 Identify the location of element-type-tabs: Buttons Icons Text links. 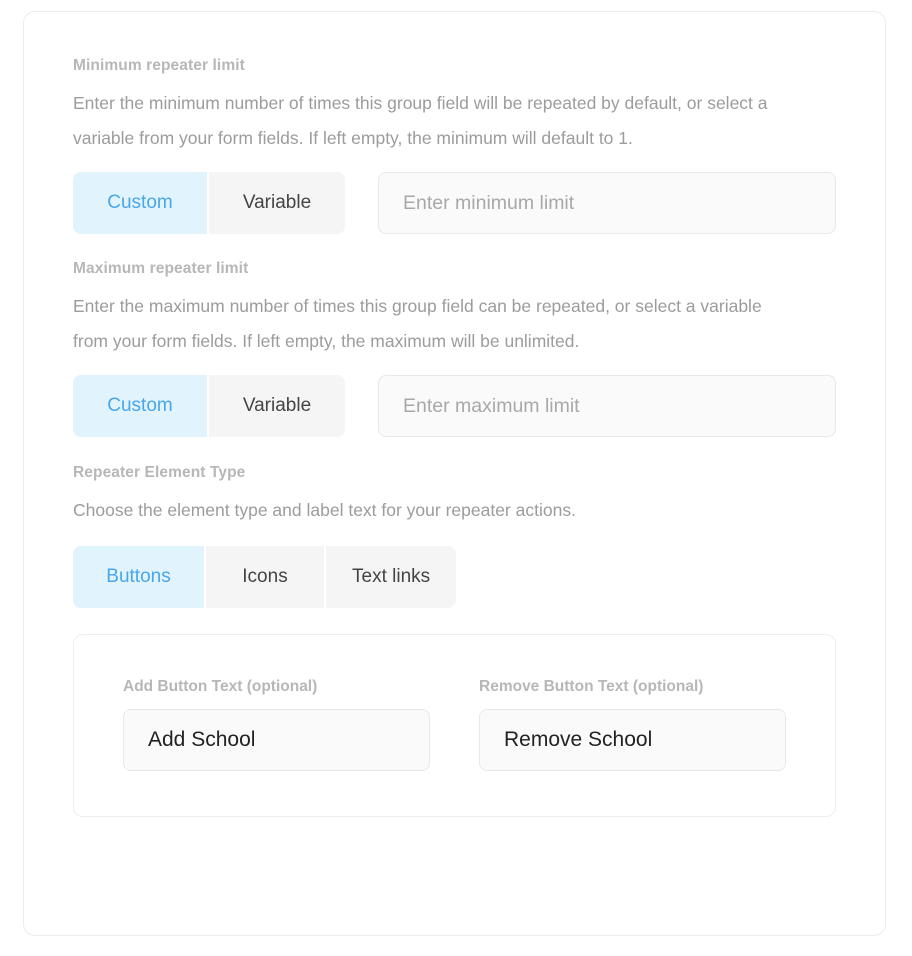
(265, 577).